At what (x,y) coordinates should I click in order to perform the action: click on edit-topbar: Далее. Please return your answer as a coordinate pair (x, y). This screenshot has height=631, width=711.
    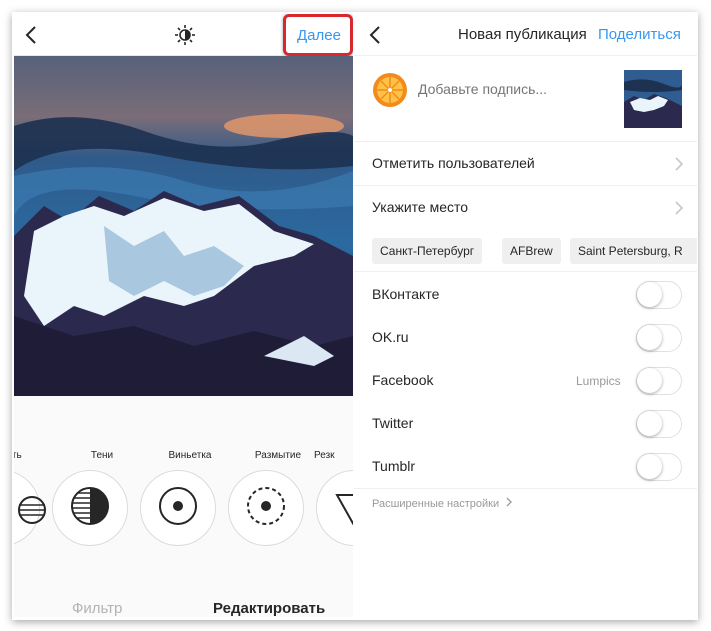
    Looking at the image, I should click on (183, 35).